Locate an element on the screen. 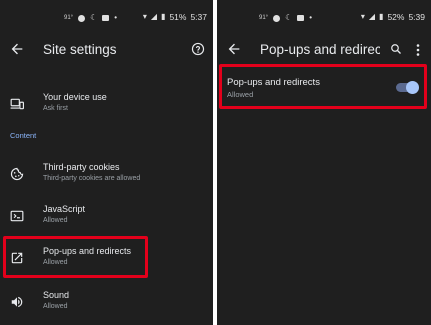  cookie-icon is located at coordinates (17, 174).